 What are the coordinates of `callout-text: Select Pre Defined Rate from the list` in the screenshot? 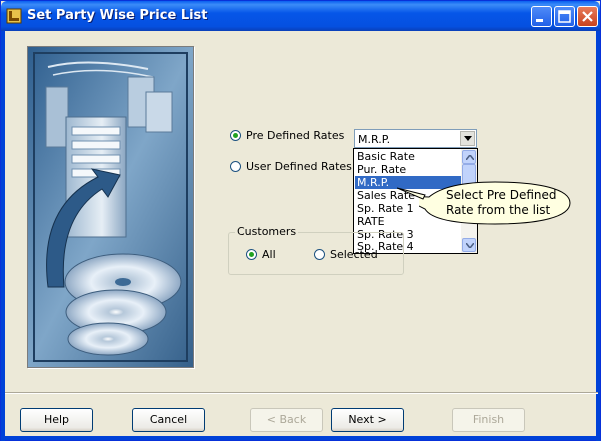 It's located at (511, 203).